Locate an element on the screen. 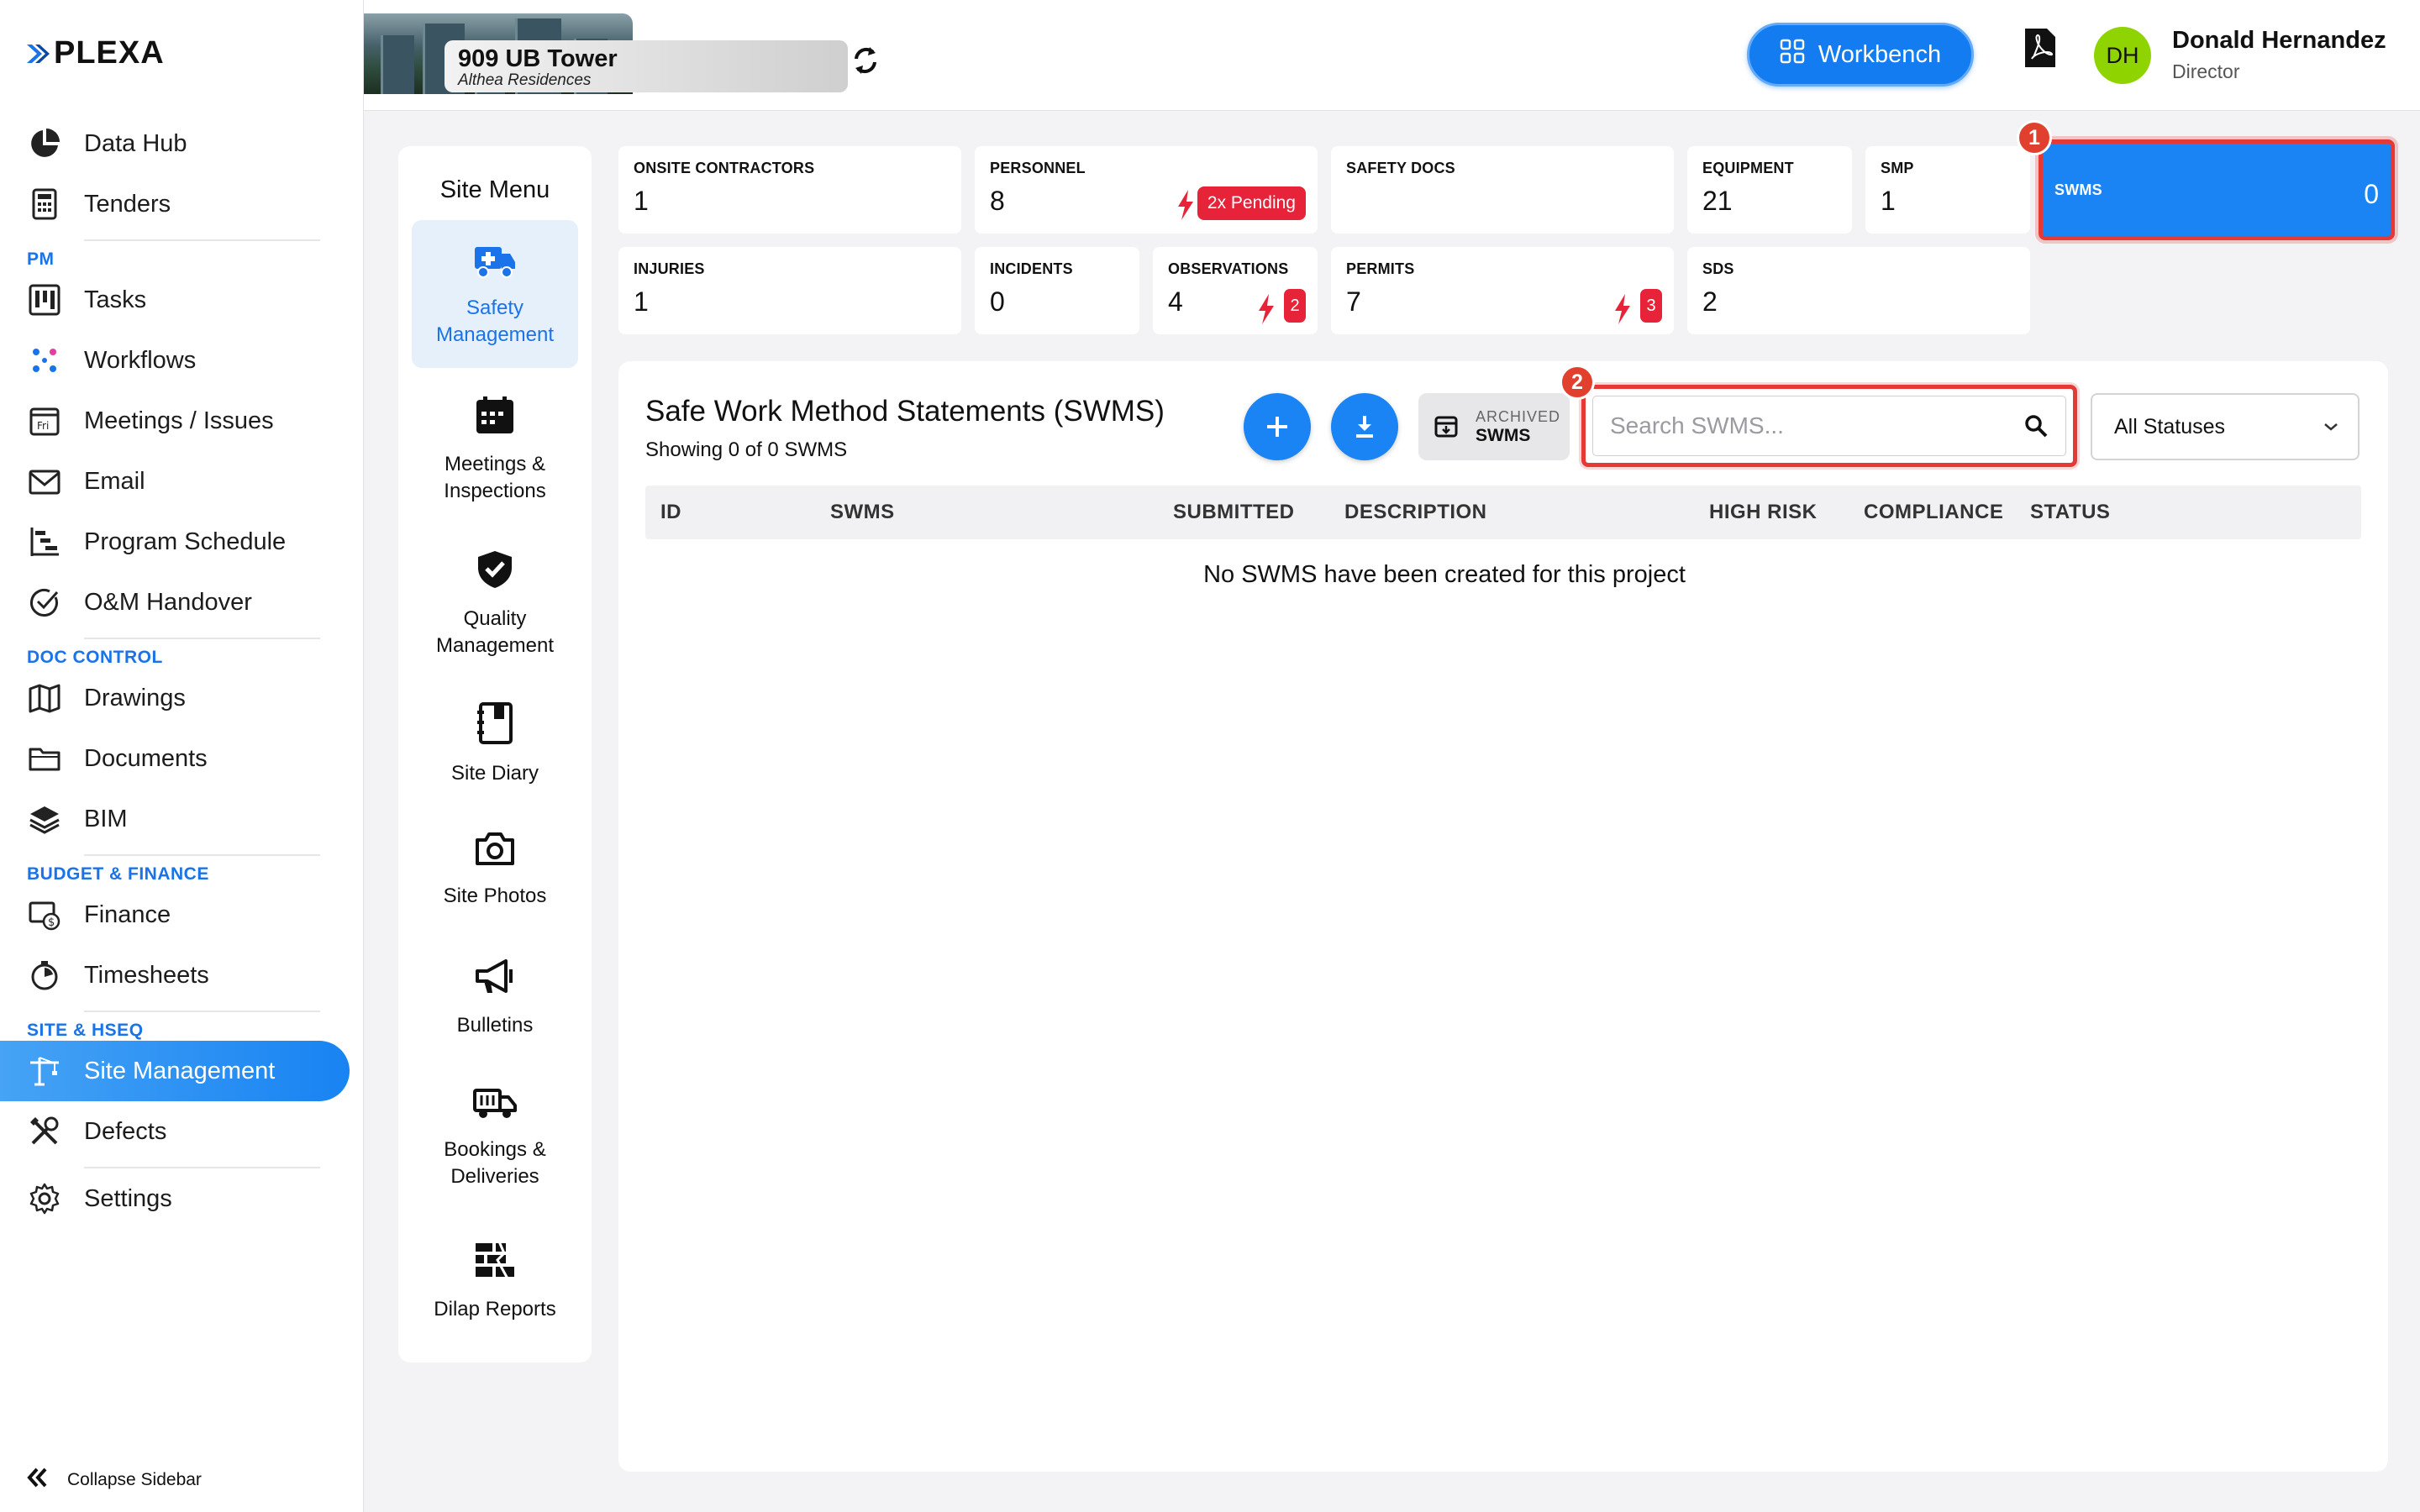 The image size is (2420, 1512). sidebar-item-documents: Documents is located at coordinates (182, 758).